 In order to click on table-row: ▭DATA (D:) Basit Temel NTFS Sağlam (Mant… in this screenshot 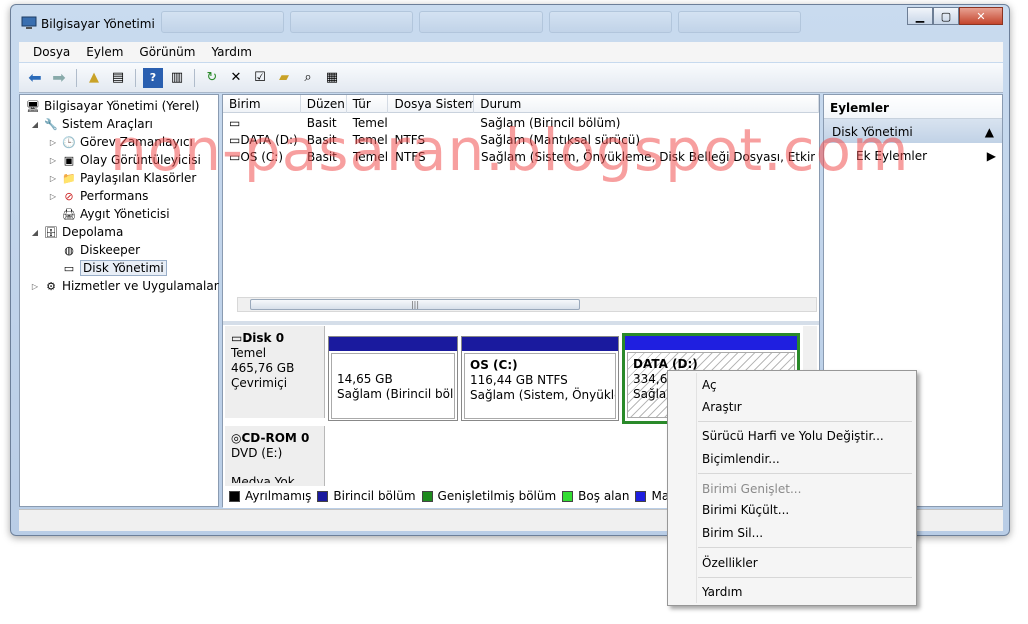, I will do `click(521, 140)`.